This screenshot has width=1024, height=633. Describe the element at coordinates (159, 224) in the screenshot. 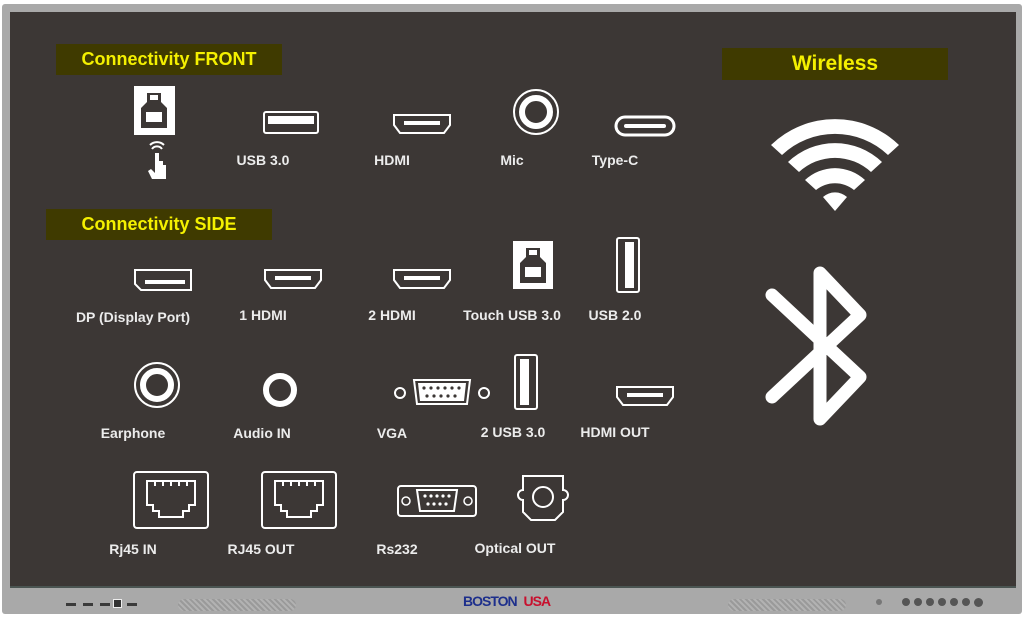

I see `section-header-side: Connectivity SIDE` at that location.